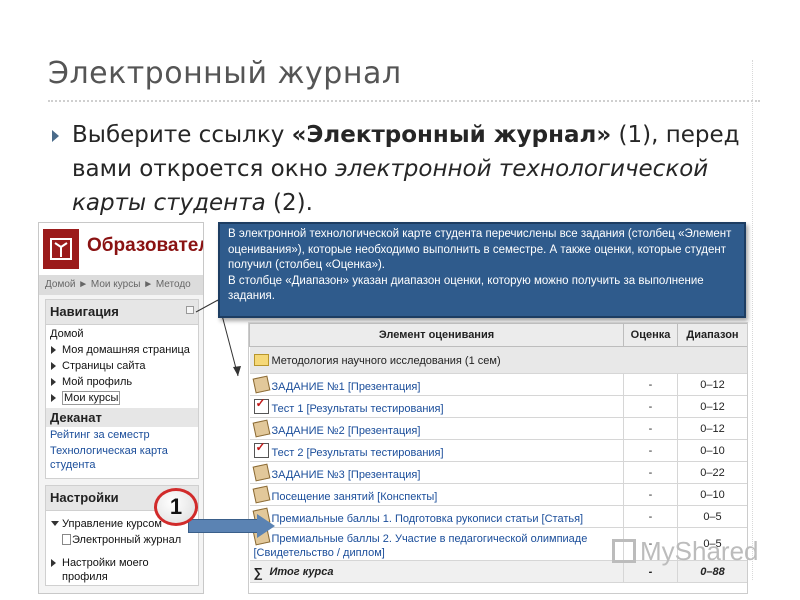 This screenshot has width=800, height=600. I want to click on sum-icon: ∑, so click(258, 572).